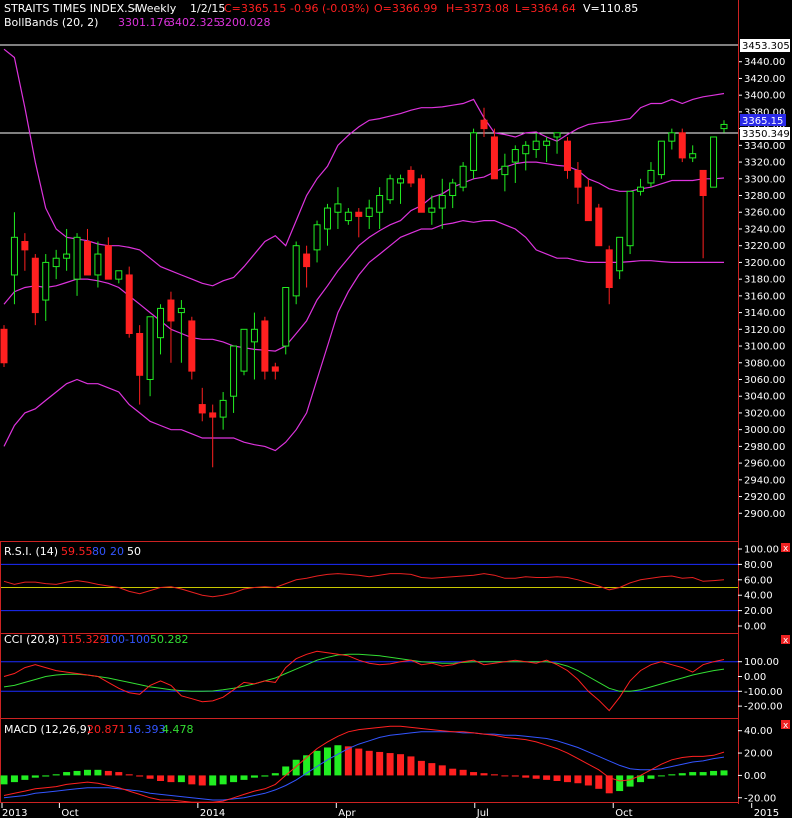 Image resolution: width=792 pixels, height=818 pixels. What do you see at coordinates (764, 380) in the screenshot?
I see `price-tick-label: 3060.00` at bounding box center [764, 380].